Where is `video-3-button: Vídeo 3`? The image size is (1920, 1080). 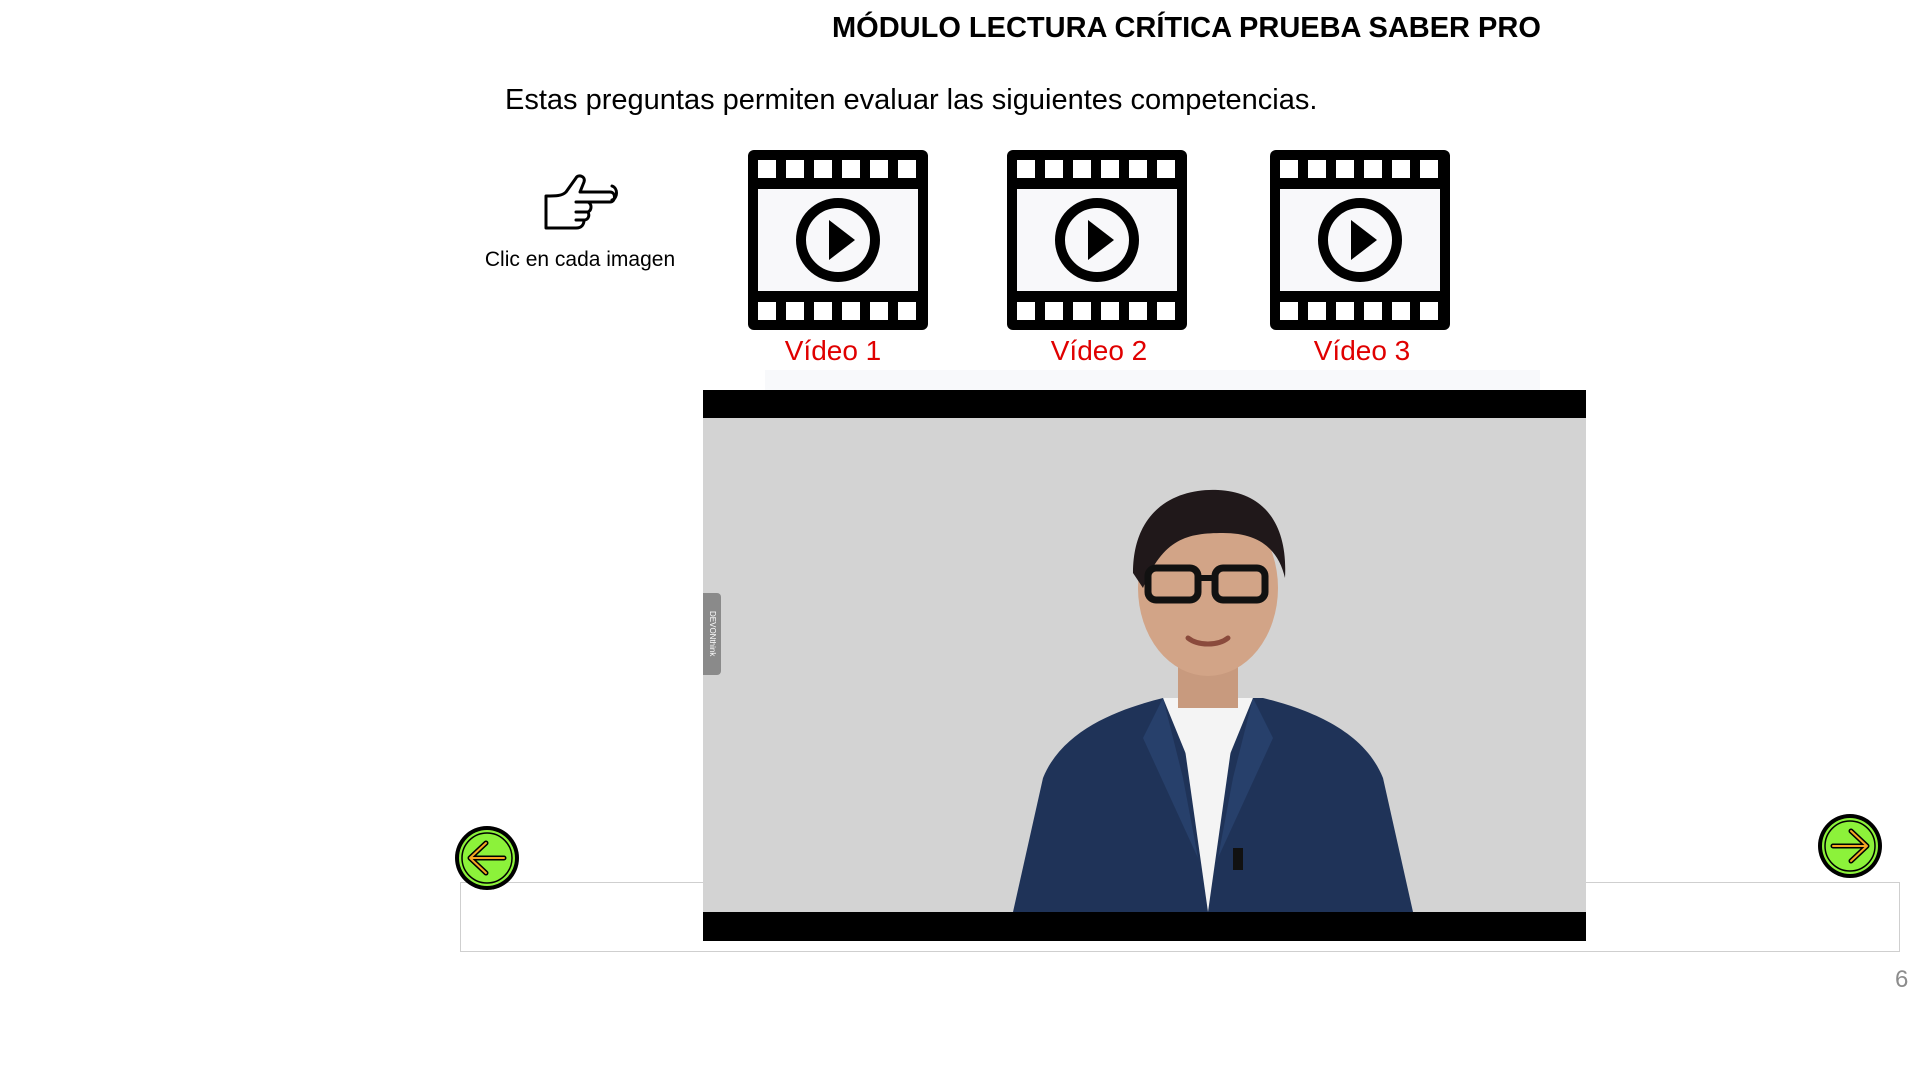
video-3-button: Vídeo 3 is located at coordinates (1362, 257).